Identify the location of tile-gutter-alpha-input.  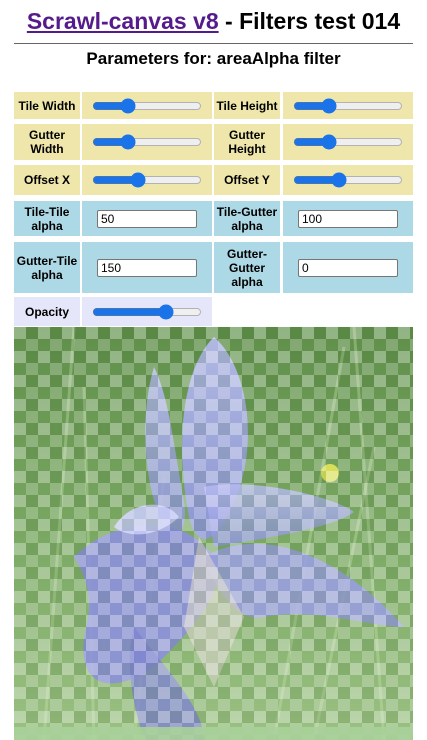
(348, 218).